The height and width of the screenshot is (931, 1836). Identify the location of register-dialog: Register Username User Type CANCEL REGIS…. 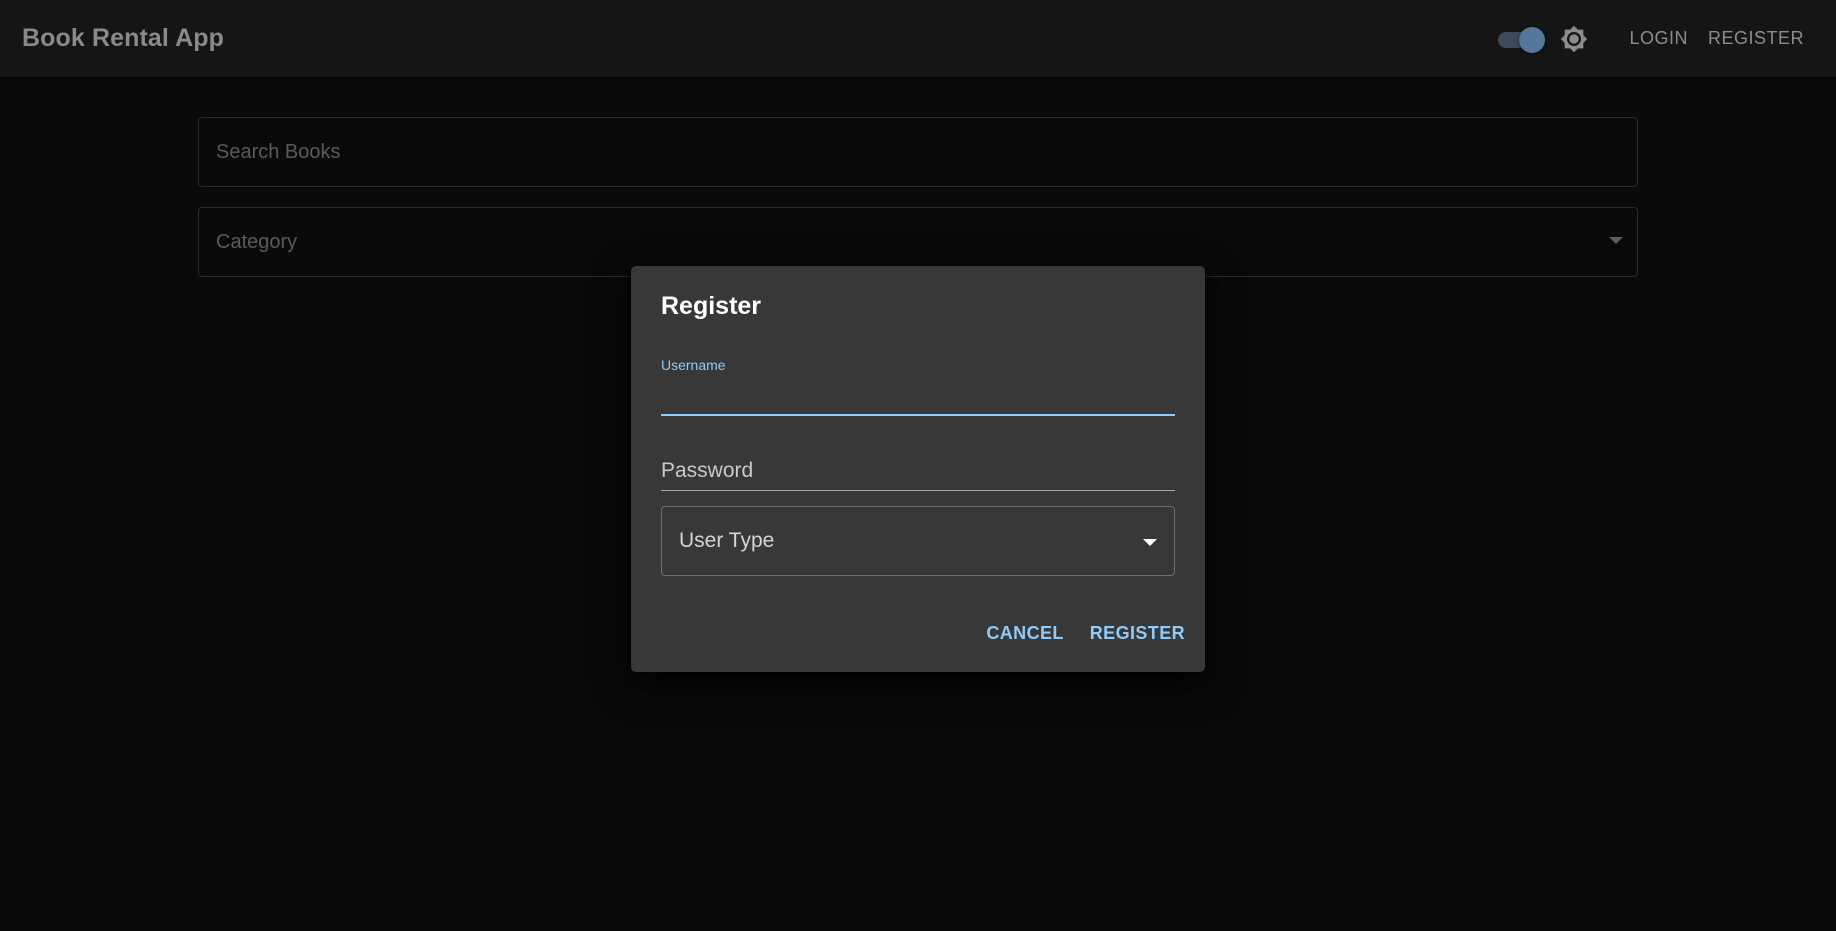
(918, 469).